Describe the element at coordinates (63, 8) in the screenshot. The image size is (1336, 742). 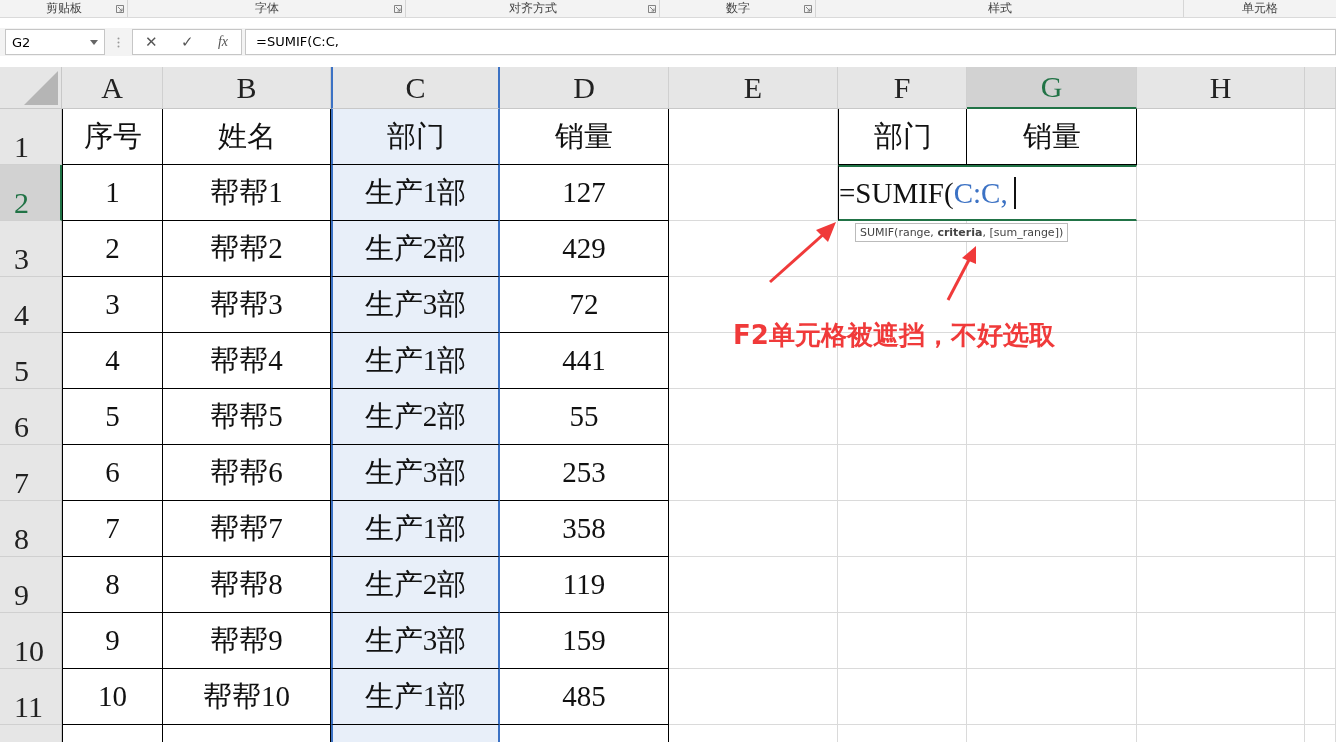
I see `ribbon-group-label: 剪贴板` at that location.